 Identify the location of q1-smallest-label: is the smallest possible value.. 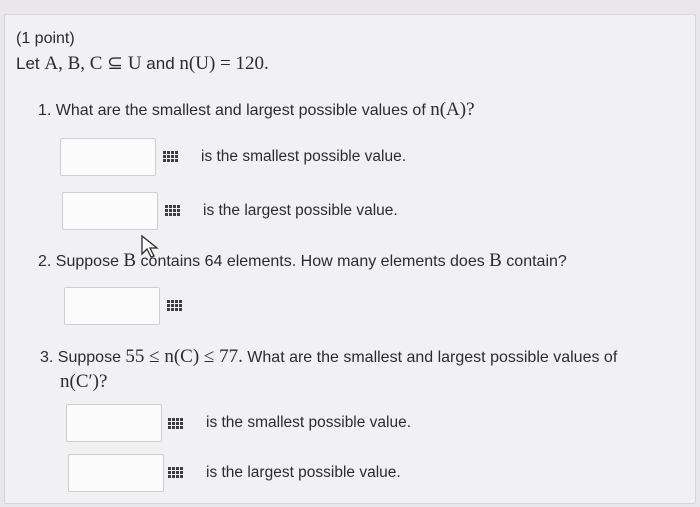
(304, 156).